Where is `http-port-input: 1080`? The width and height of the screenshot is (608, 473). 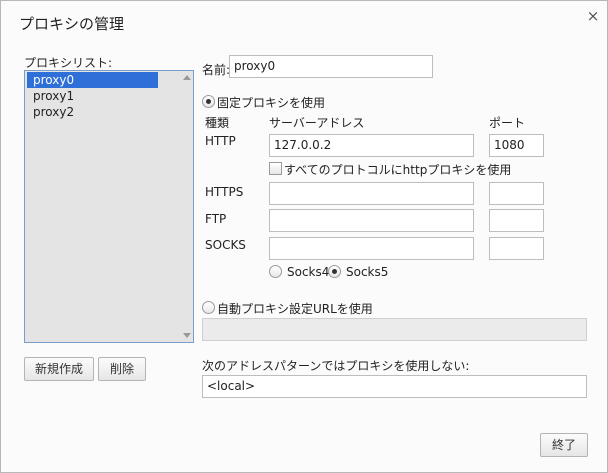
http-port-input: 1080 is located at coordinates (516, 145).